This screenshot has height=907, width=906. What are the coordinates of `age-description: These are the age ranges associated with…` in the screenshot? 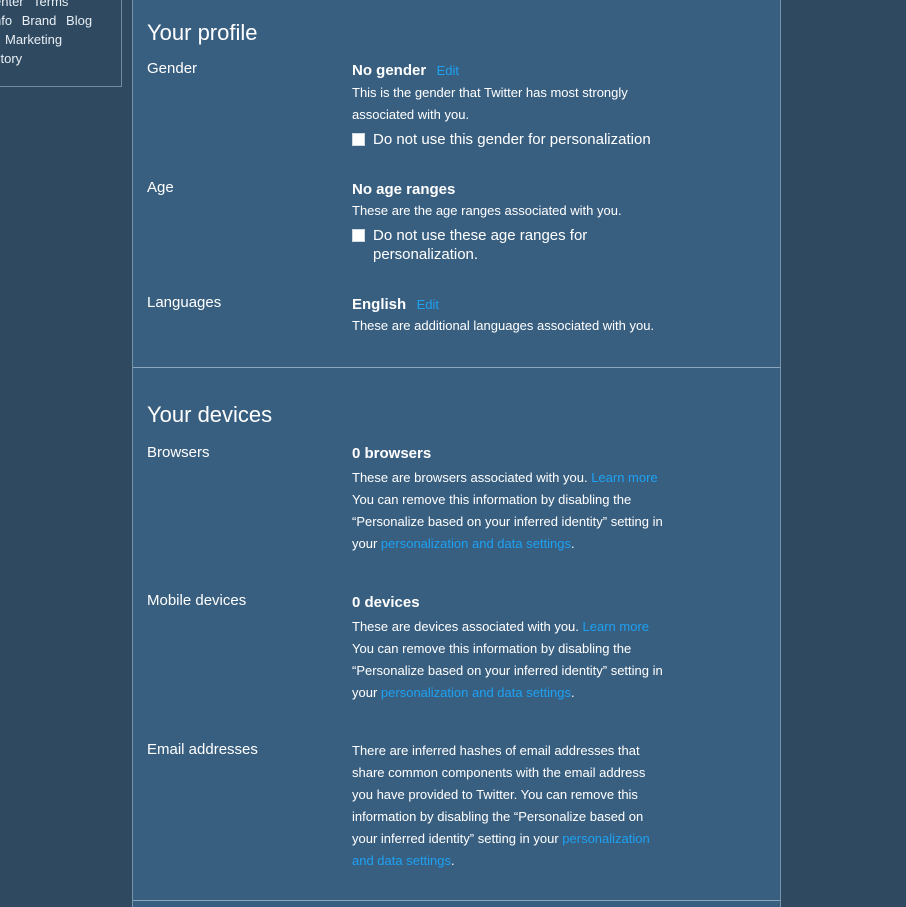 It's located at (487, 210).